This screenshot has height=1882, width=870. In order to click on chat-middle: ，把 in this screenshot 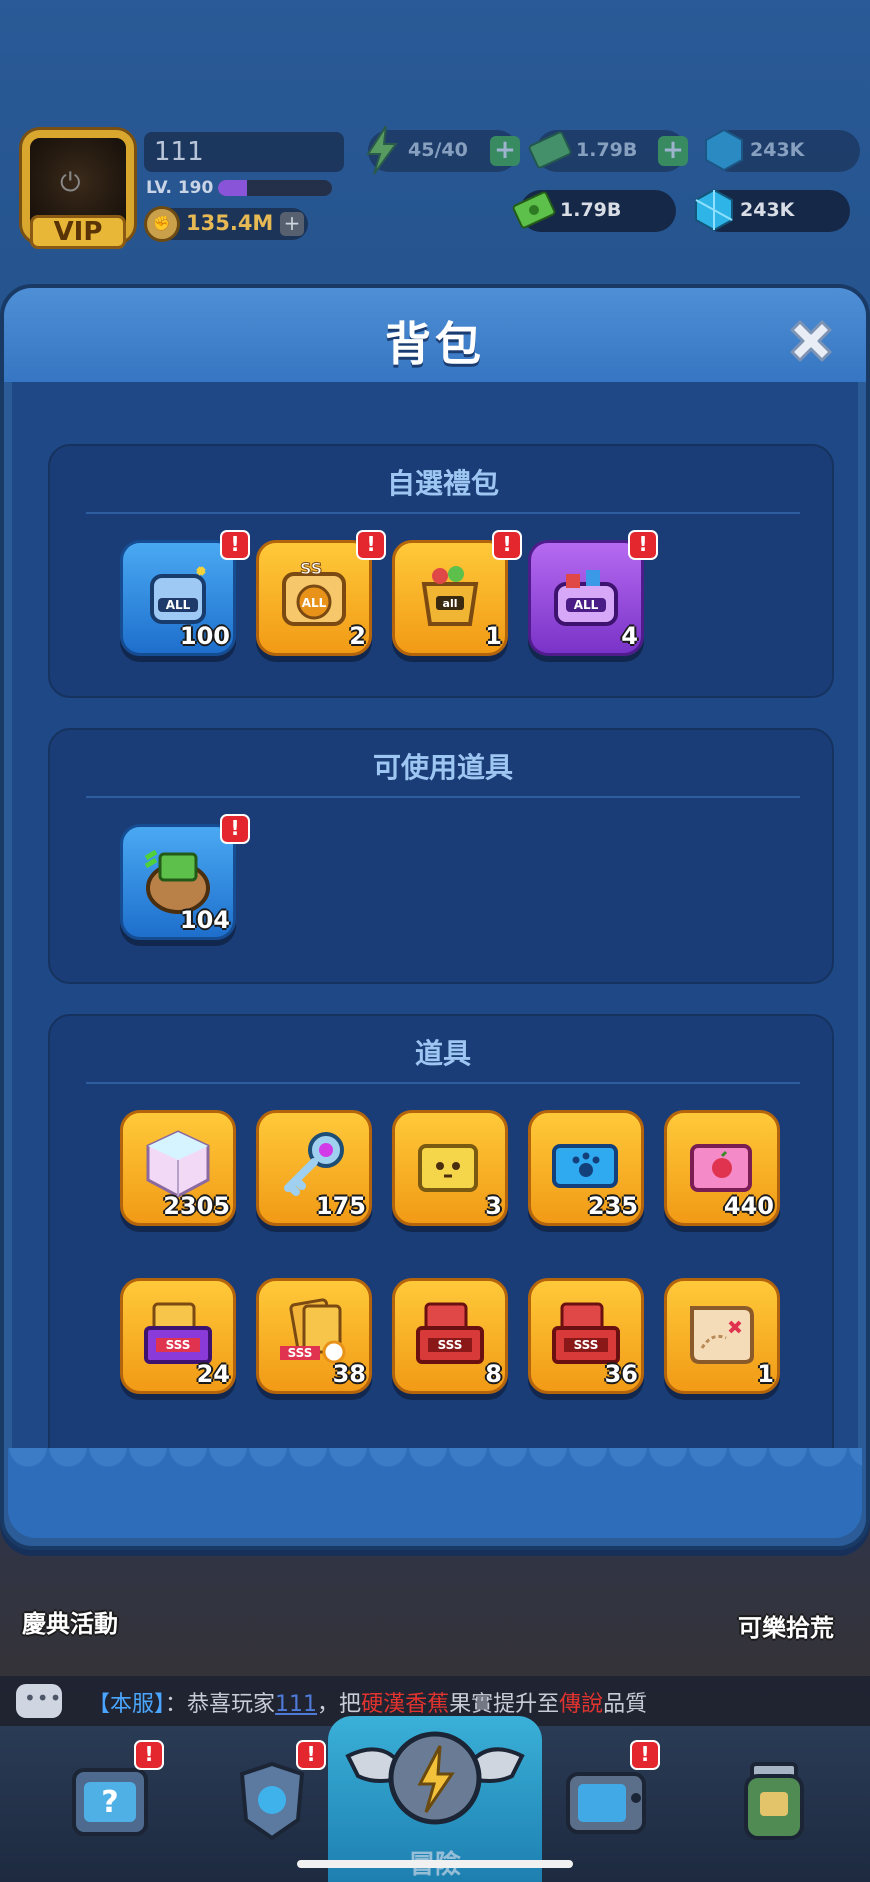, I will do `click(339, 1704)`.